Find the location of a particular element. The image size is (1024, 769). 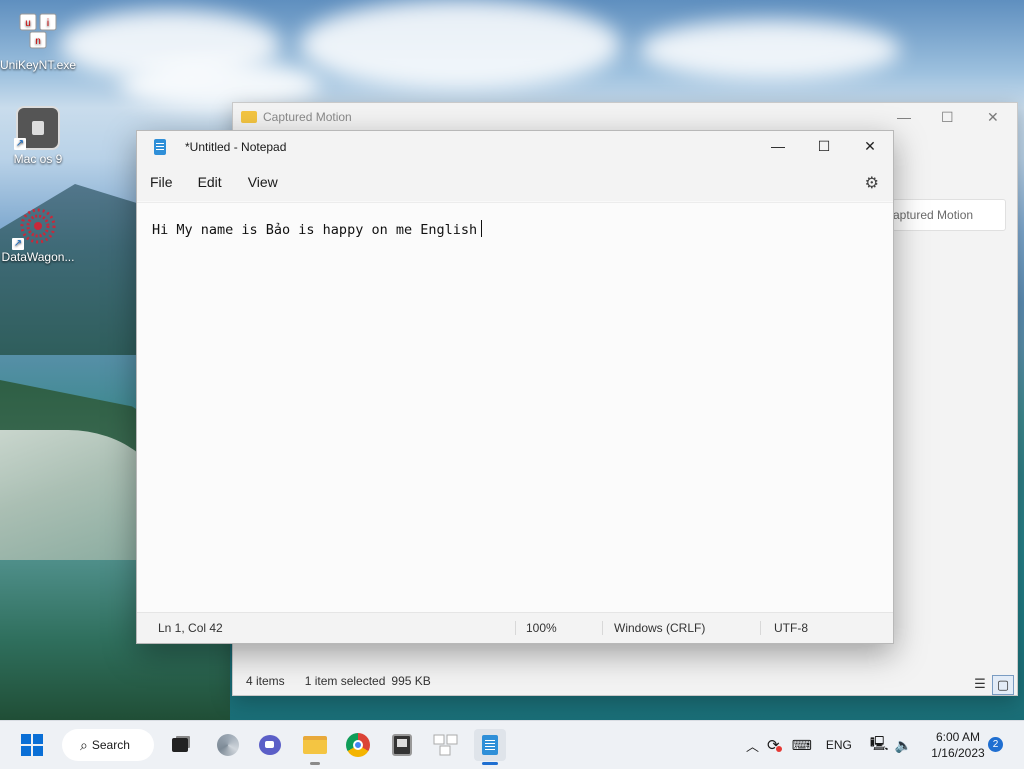

notepad-menubar: File Edit View ⚙ is located at coordinates (515, 182).